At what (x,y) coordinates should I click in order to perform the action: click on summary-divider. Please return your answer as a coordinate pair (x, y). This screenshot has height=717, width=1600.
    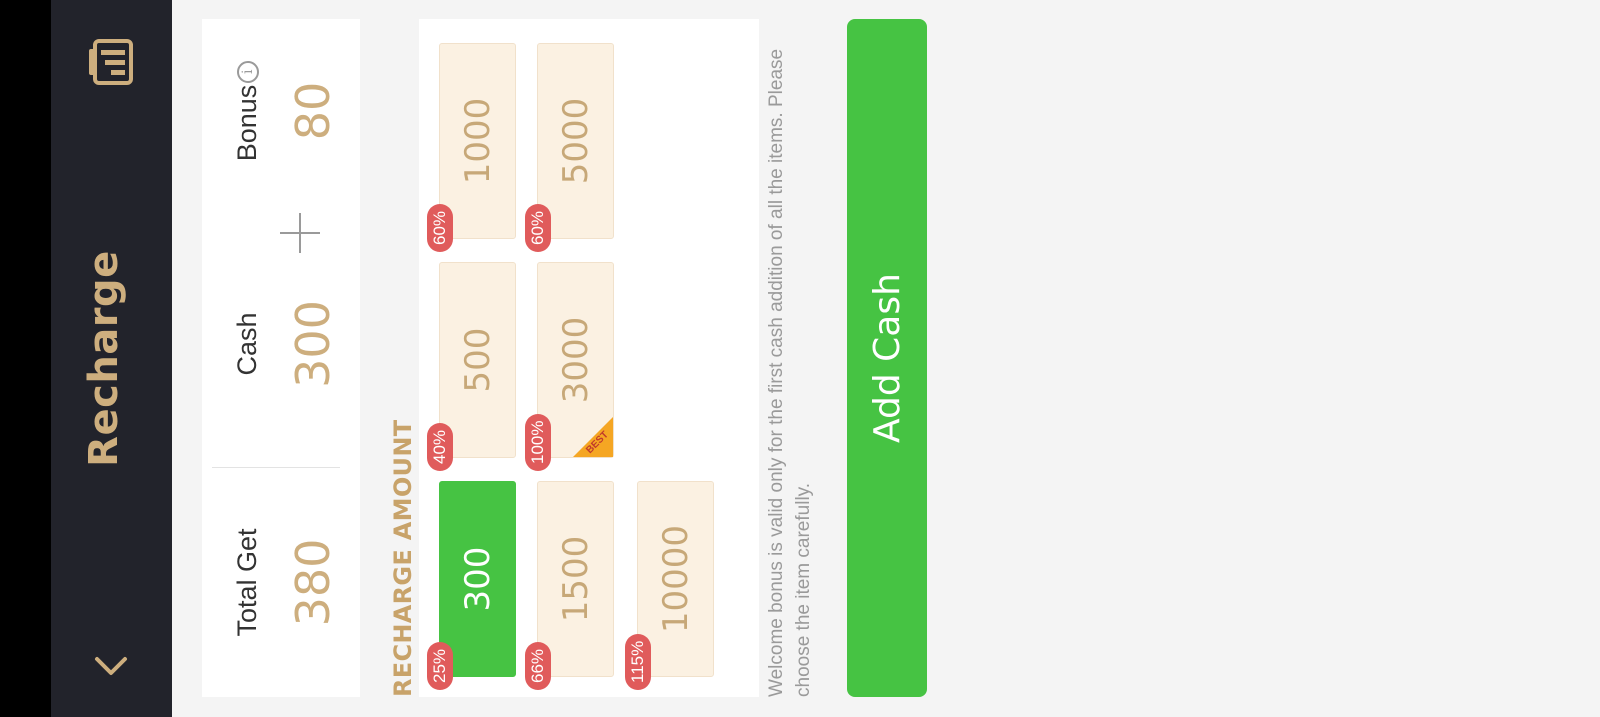
    Looking at the image, I should click on (276, 467).